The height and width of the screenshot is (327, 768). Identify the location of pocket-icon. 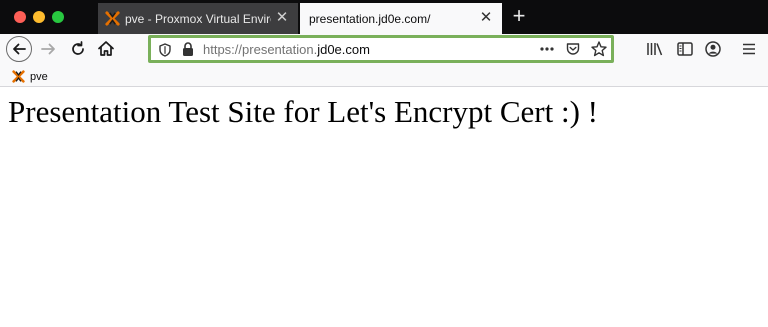
(573, 49).